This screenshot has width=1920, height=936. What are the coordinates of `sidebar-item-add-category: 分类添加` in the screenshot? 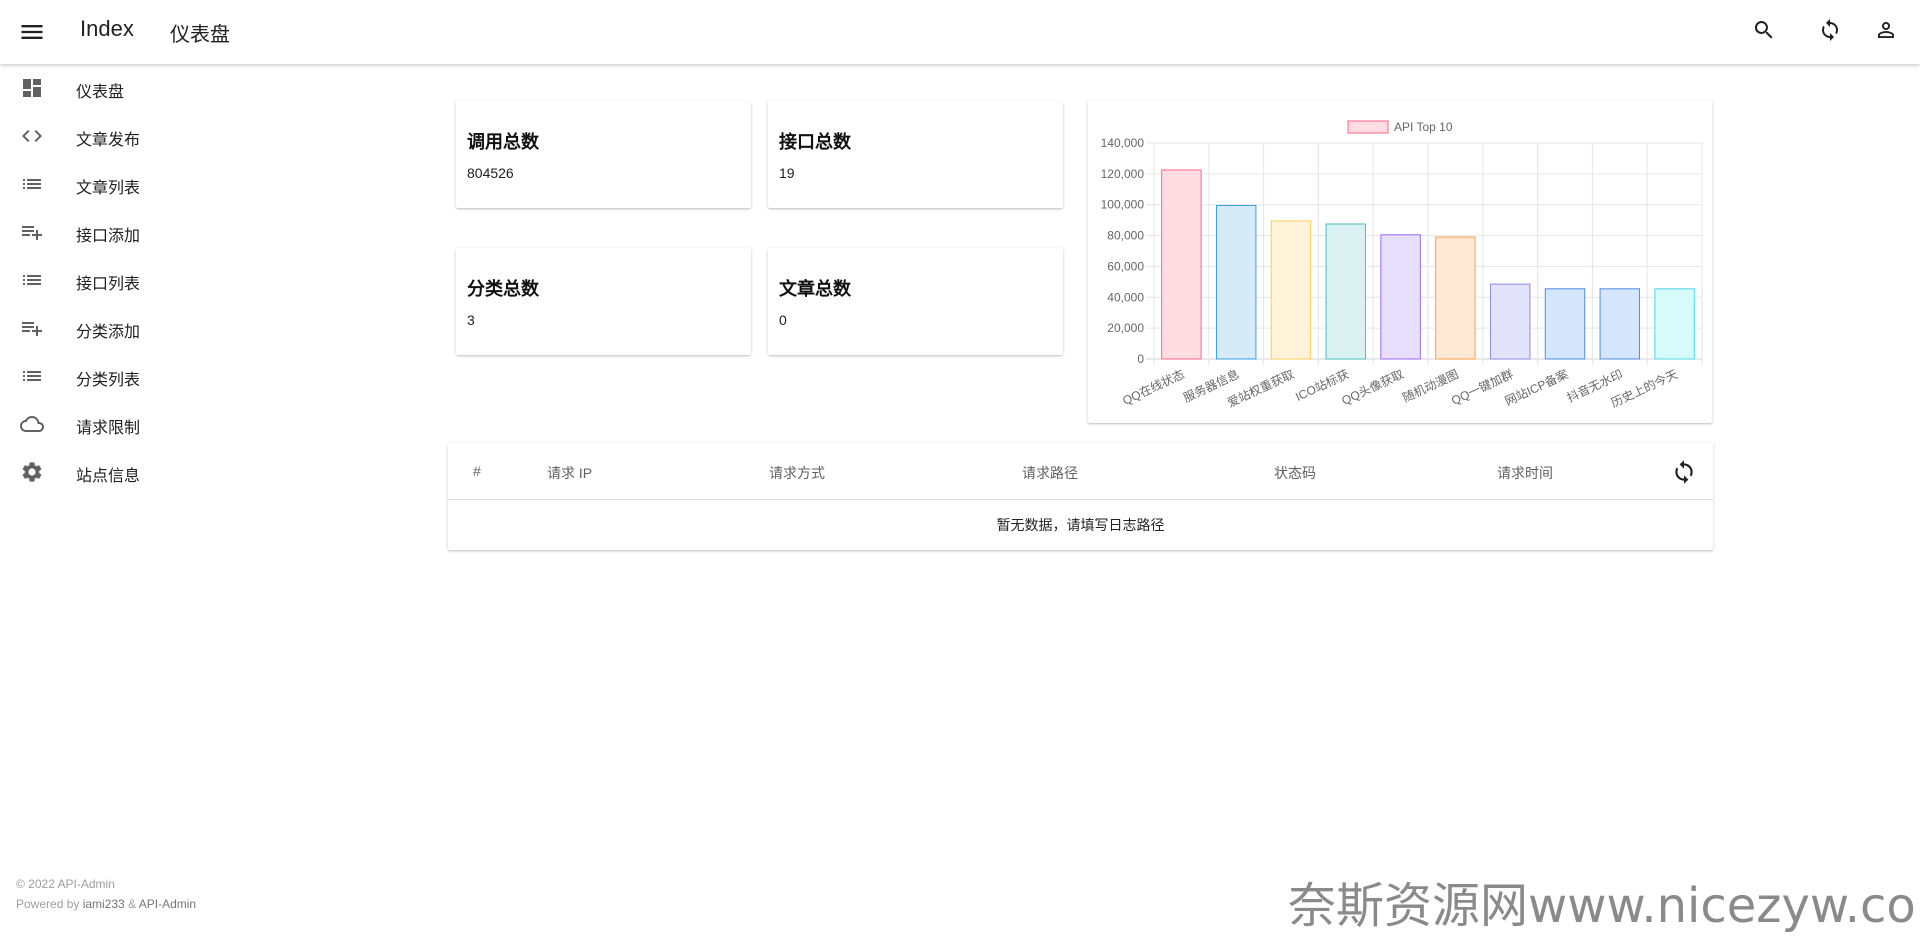 It's located at (150, 328).